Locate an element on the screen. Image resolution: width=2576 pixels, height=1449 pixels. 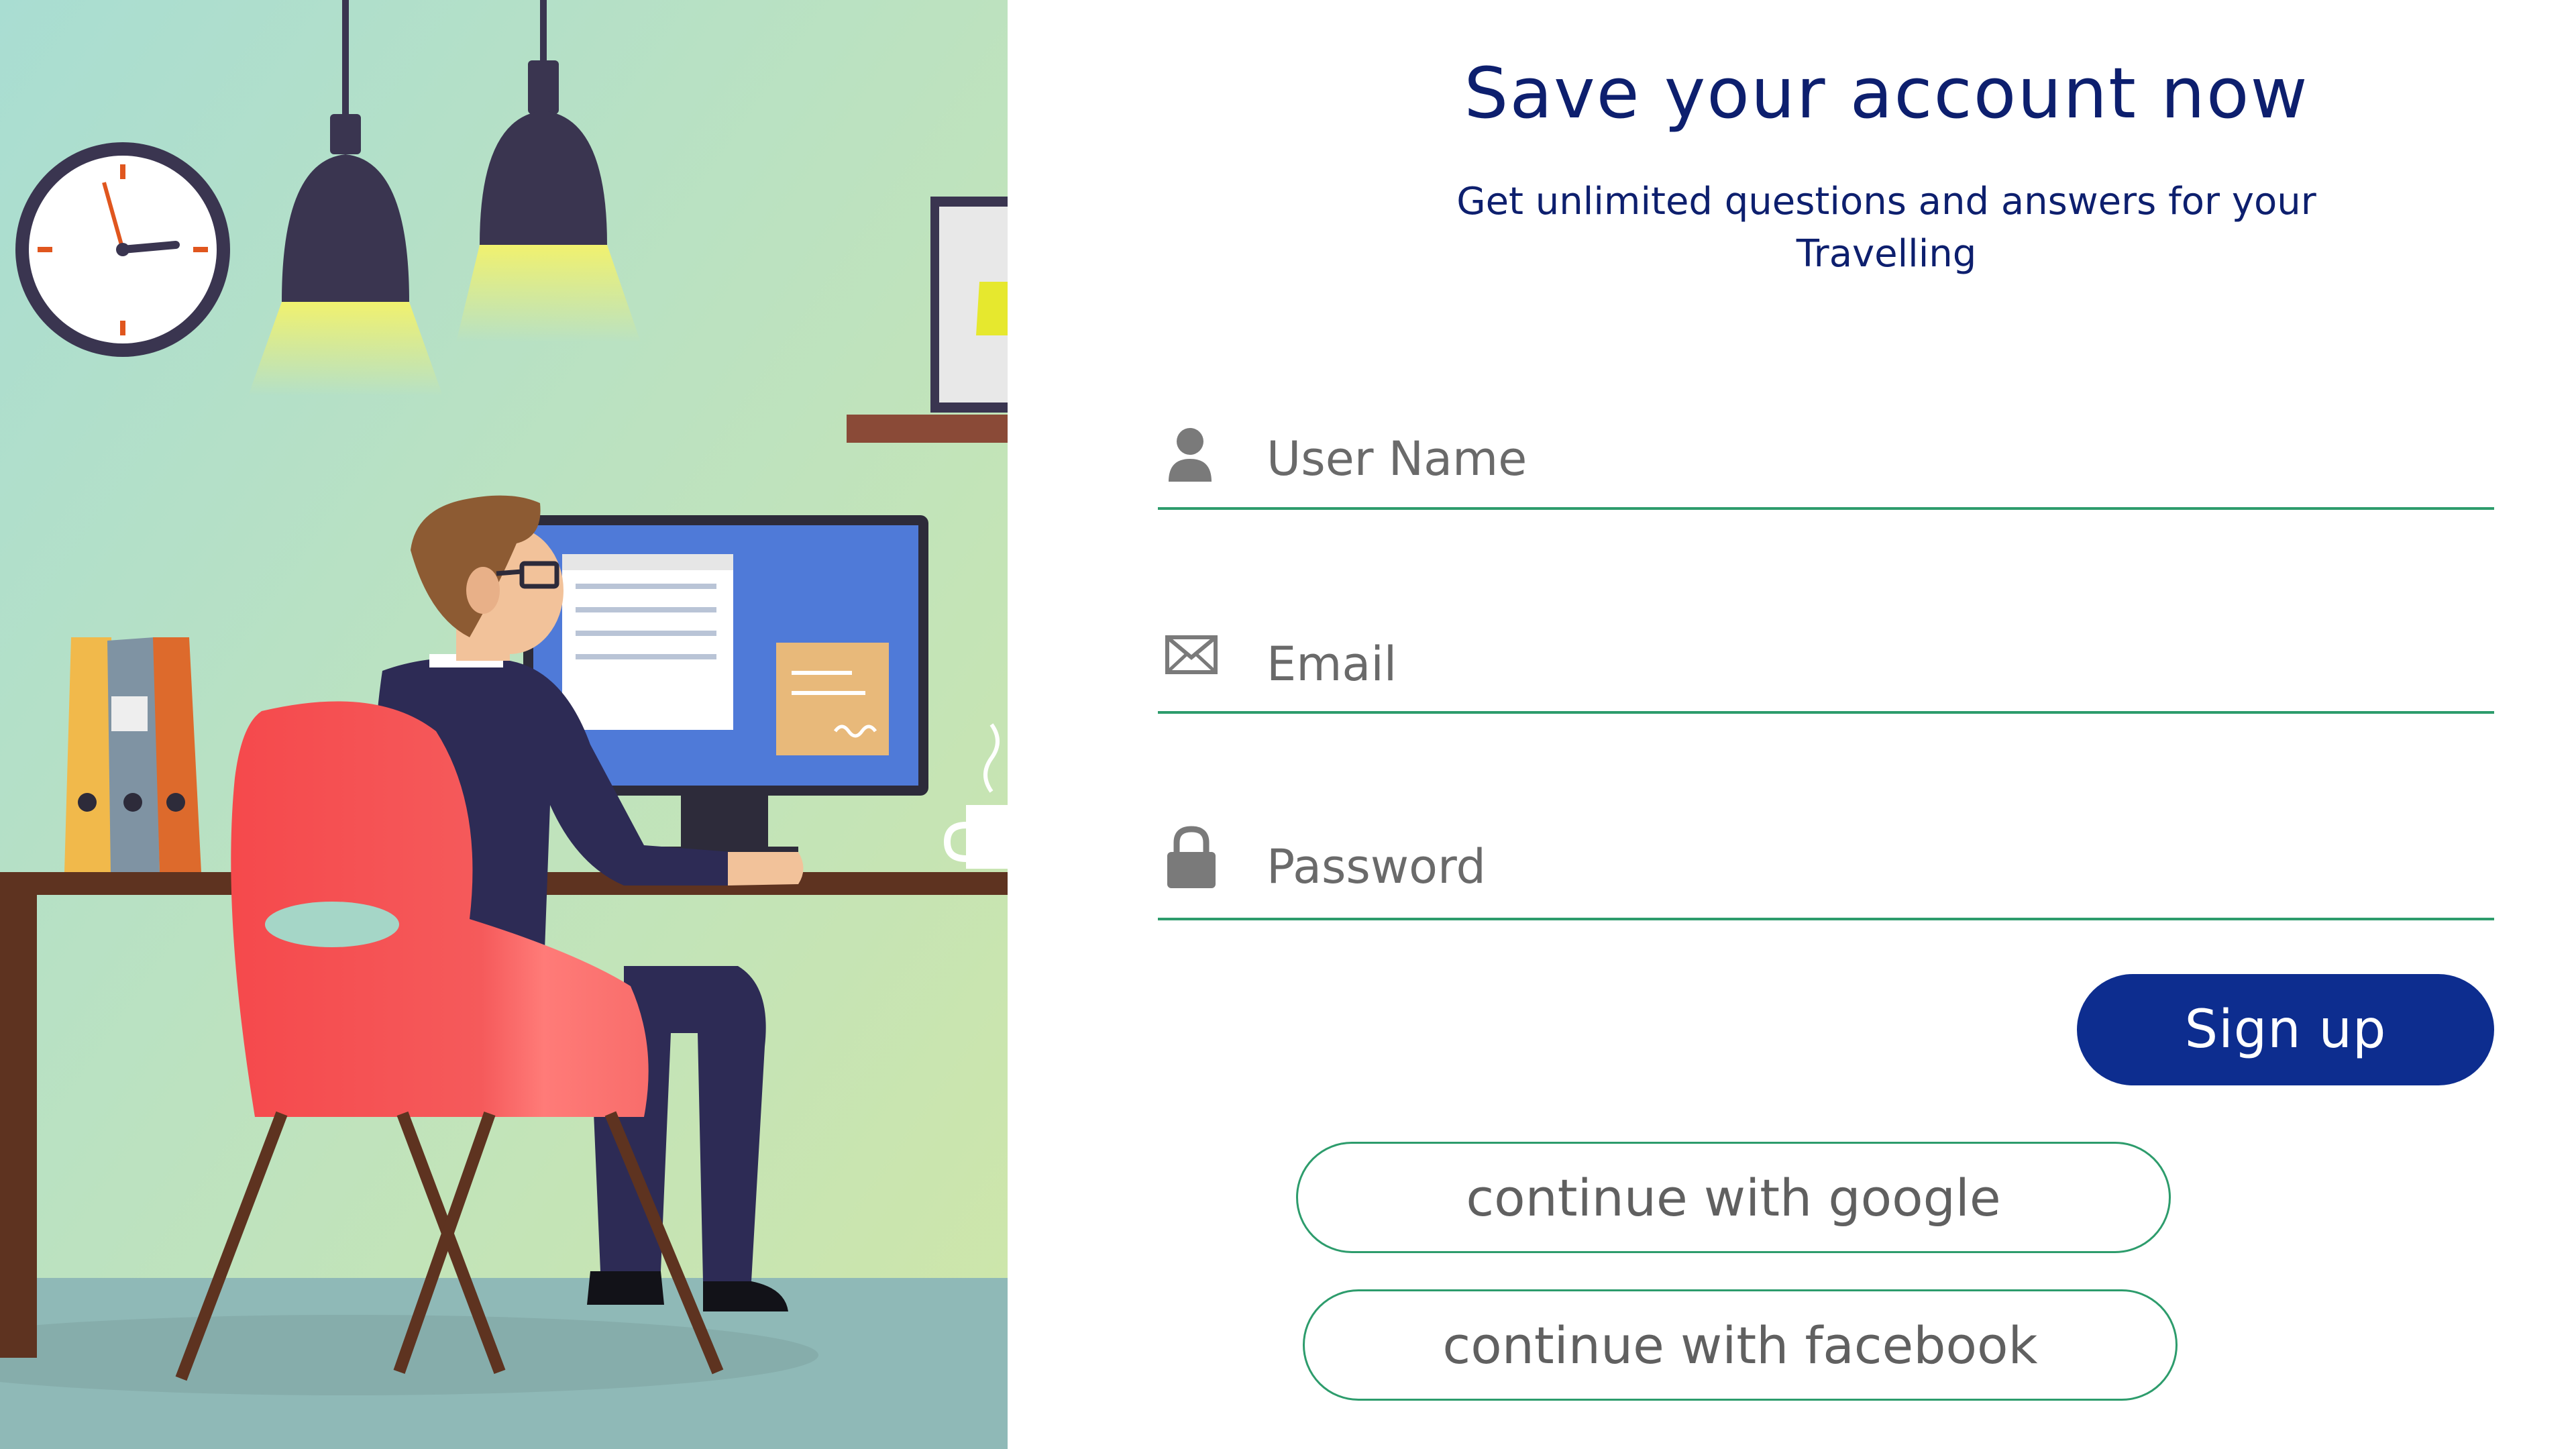
username-underline is located at coordinates (1826, 508).